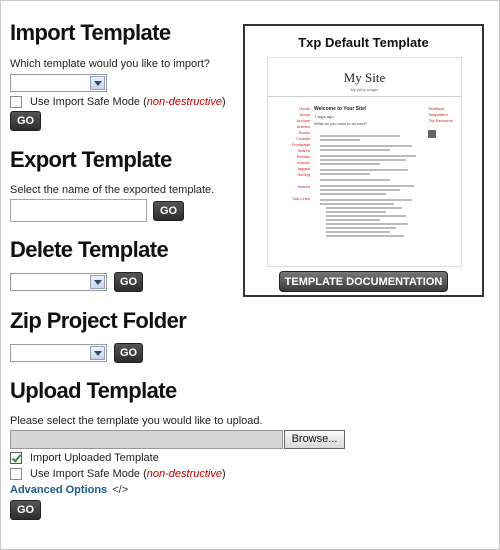 This screenshot has height=550, width=500. What do you see at coordinates (16, 474) in the screenshot?
I see `upload-safe-mode-checkbox` at bounding box center [16, 474].